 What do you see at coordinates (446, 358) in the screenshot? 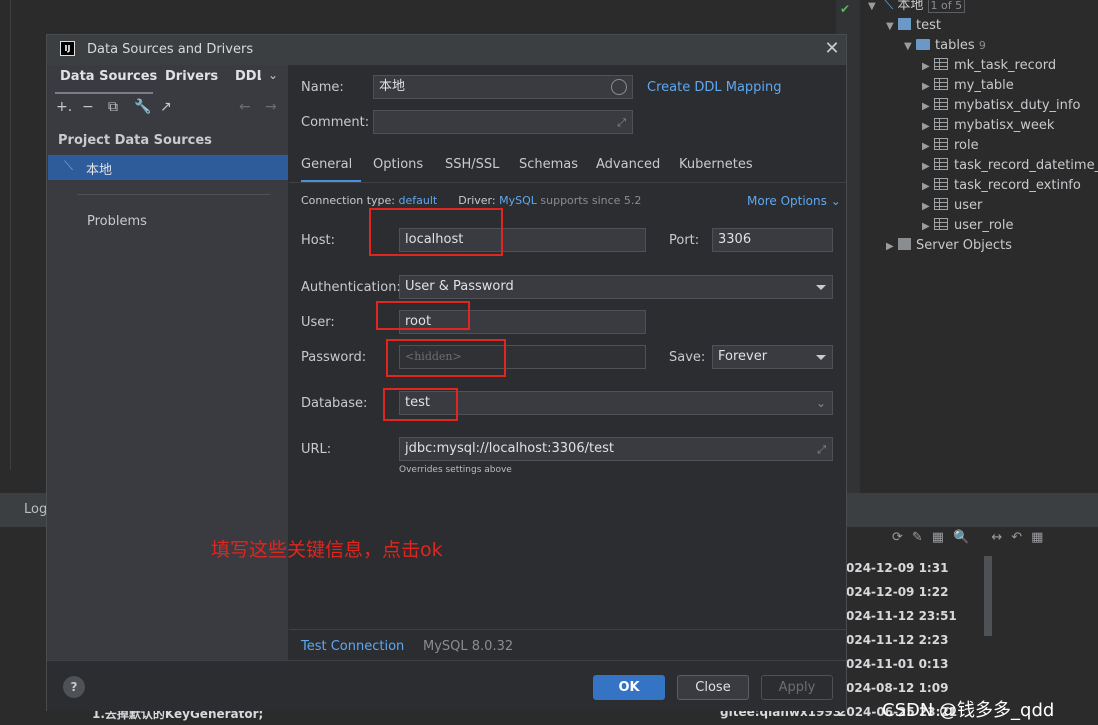
I see `highlight-password` at bounding box center [446, 358].